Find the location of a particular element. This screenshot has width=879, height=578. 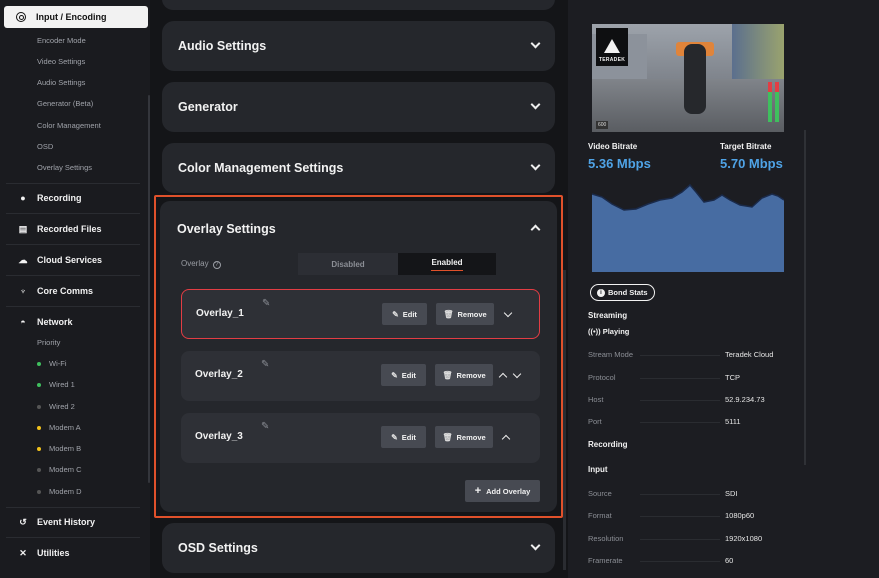

sidebar-item-label: Wired 1 is located at coordinates (62, 384).